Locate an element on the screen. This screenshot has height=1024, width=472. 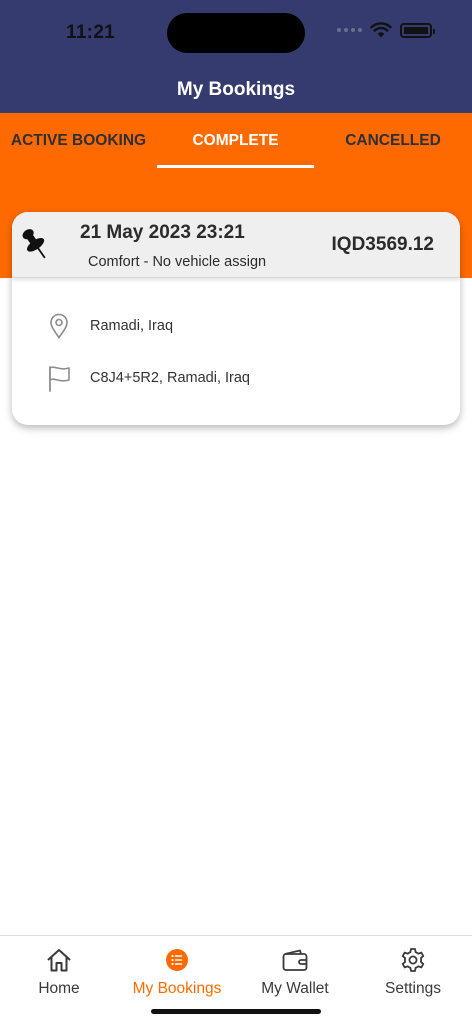
dropoff-row: C8J4+5R2, Ramadi, Iraq is located at coordinates (148, 378).